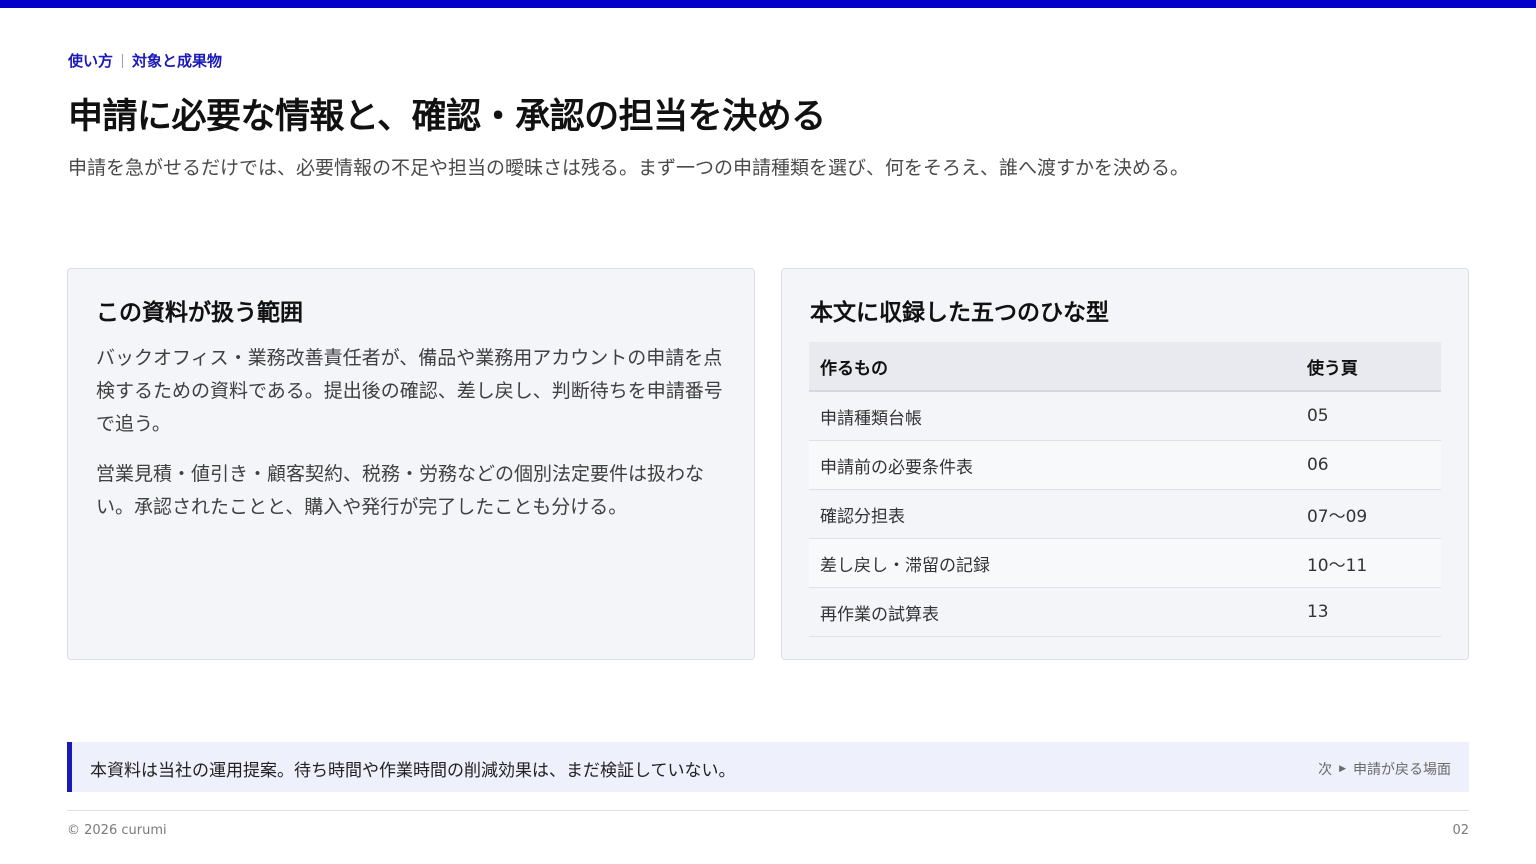 This screenshot has width=1536, height=864. I want to click on next-label: 次, so click(1325, 770).